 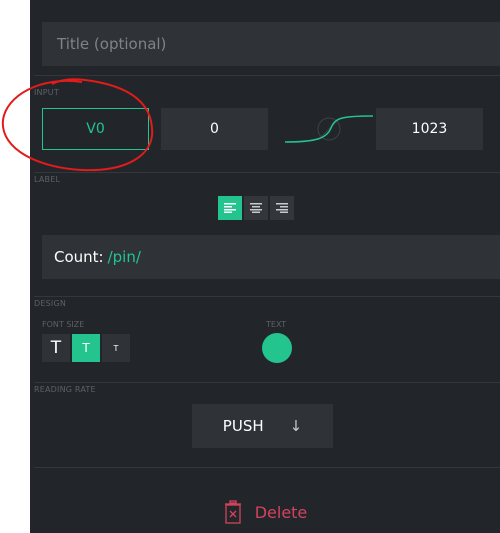 I want to click on align-center-icon, so click(x=256, y=208).